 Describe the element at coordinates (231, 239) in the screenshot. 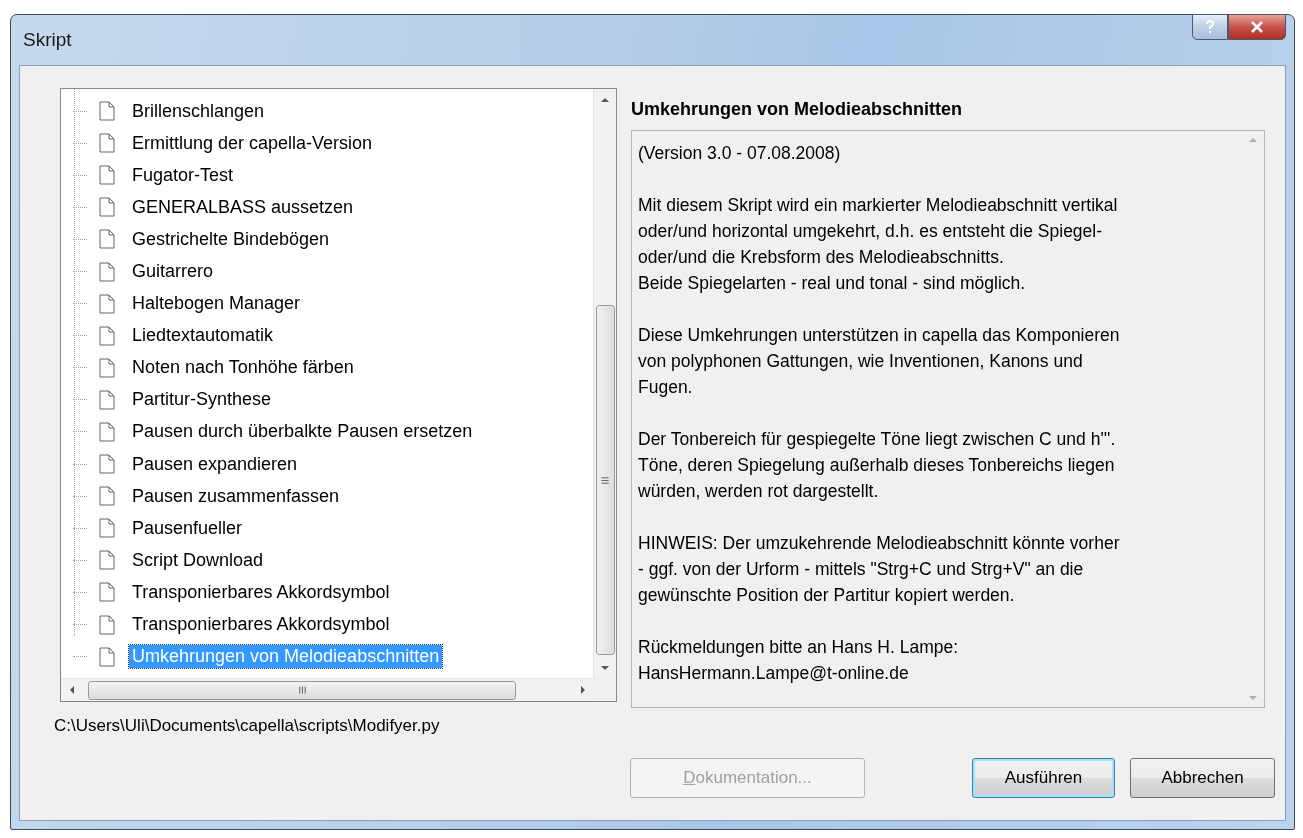

I see `tree-item: Gestrichelte Bindebögen` at that location.